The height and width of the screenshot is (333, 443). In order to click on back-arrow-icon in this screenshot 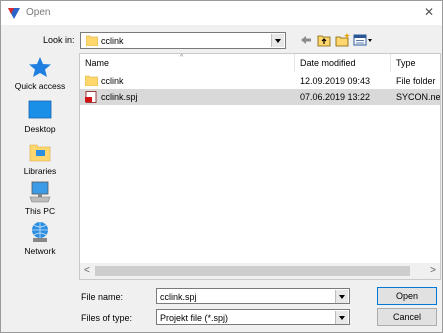, I will do `click(306, 40)`.